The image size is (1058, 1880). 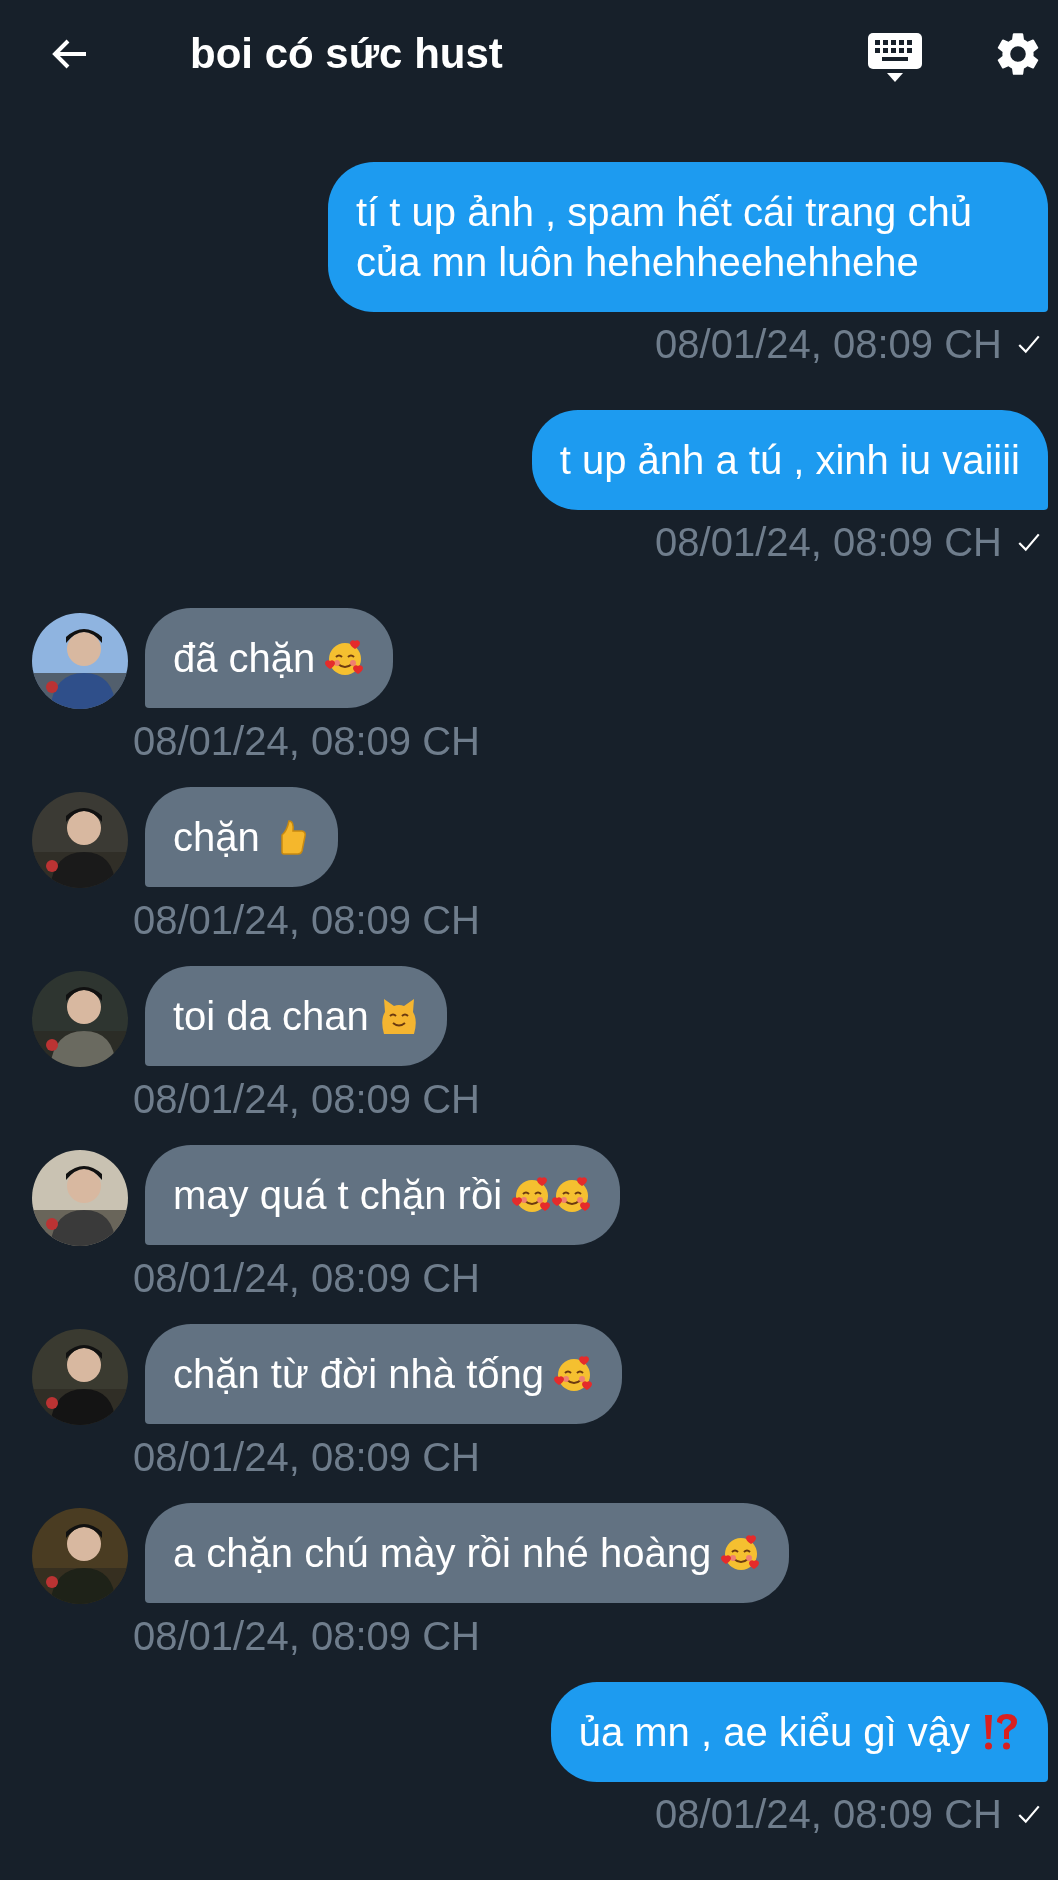 I want to click on message-text: chặn, so click(x=216, y=837).